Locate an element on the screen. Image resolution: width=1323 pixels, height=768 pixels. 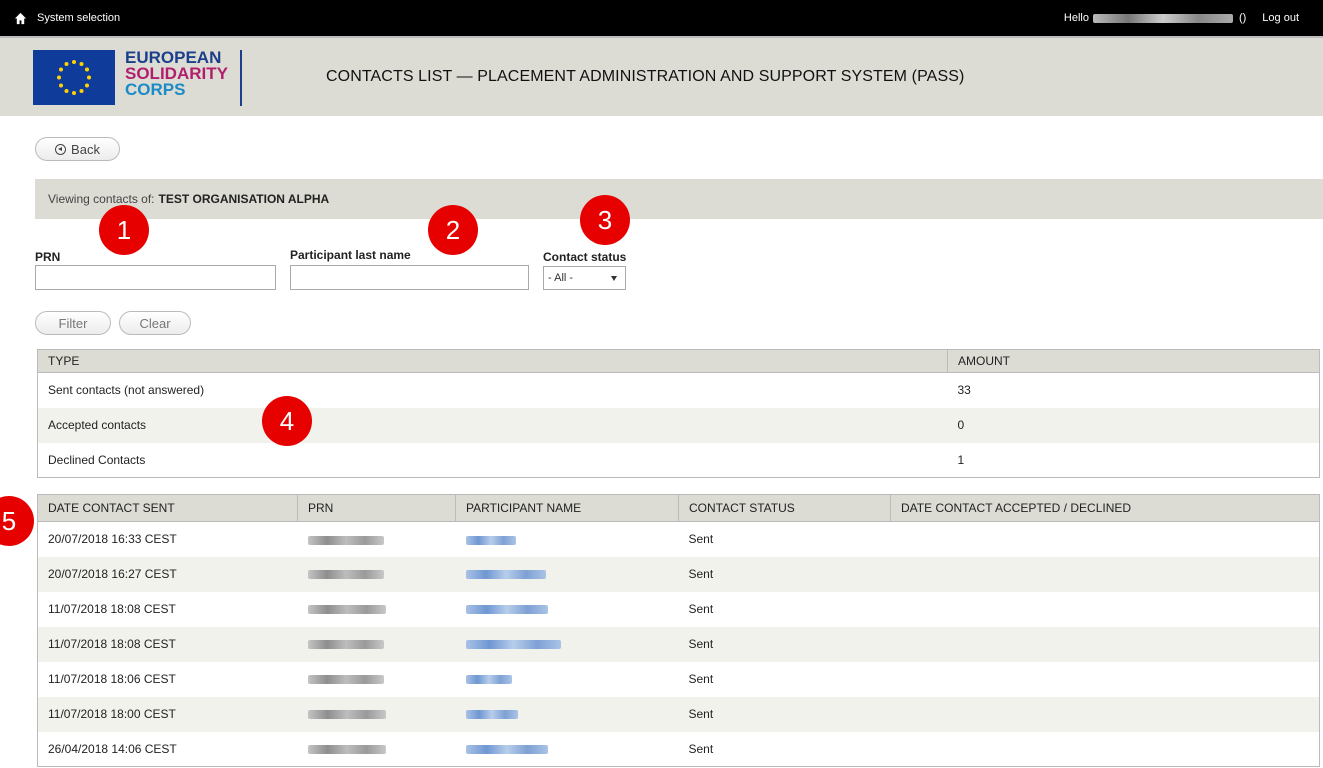
contact-status-select: - All - is located at coordinates (584, 278).